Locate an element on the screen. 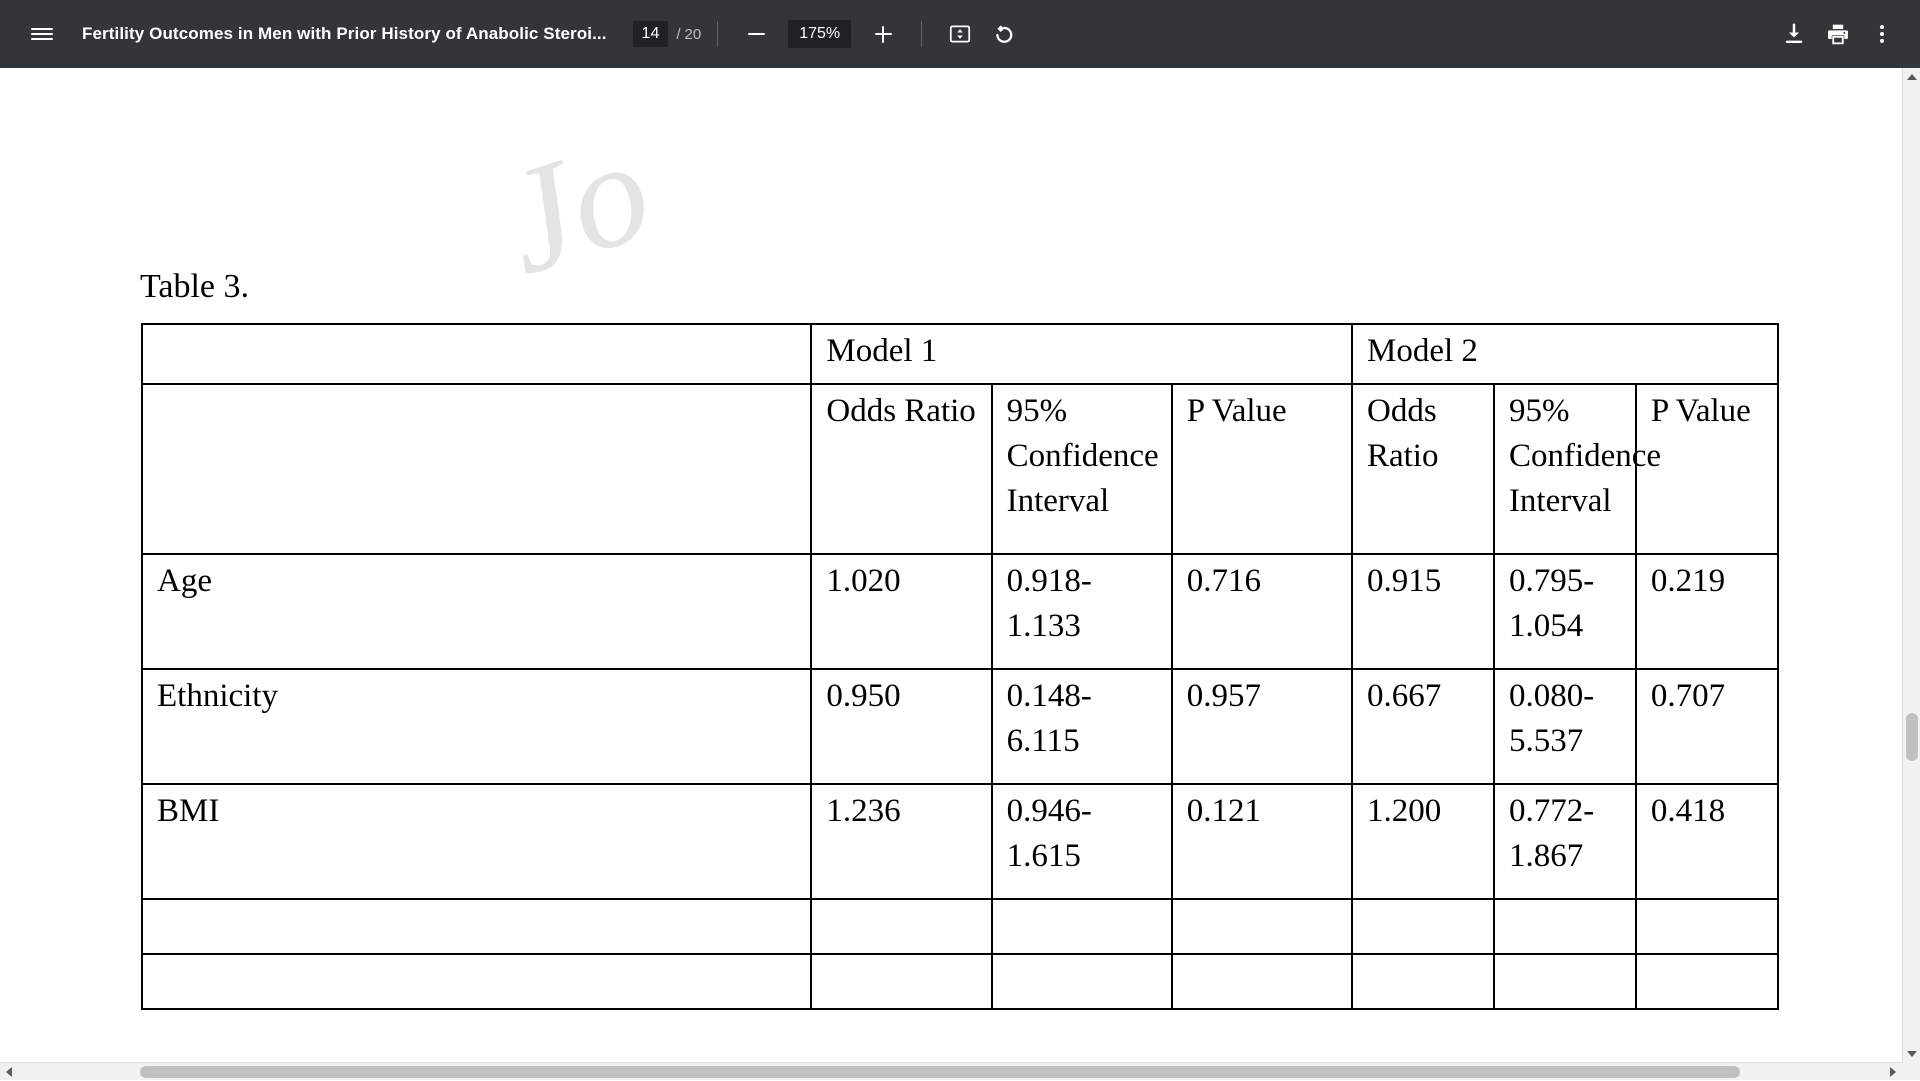 The height and width of the screenshot is (1081, 1920). hamburger-menu-icon is located at coordinates (42, 34).